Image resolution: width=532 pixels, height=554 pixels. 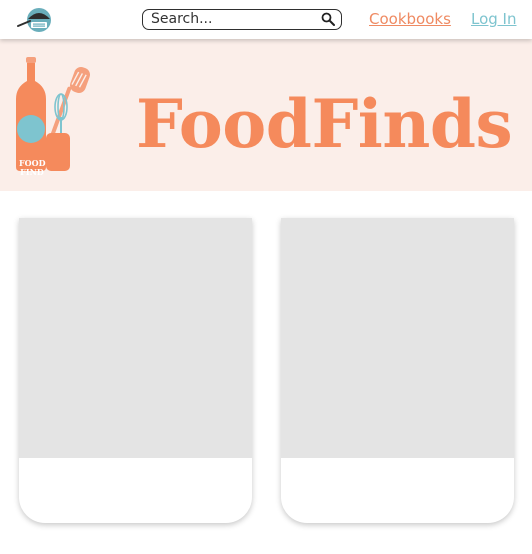 What do you see at coordinates (34, 20) in the screenshot?
I see `foodfinds-logo-icon` at bounding box center [34, 20].